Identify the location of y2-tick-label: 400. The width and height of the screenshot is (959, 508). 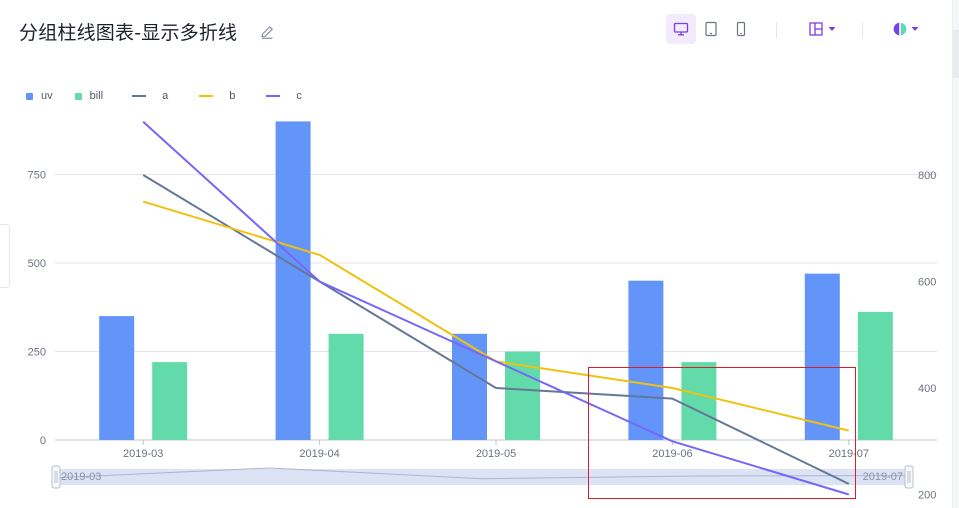
(927, 389).